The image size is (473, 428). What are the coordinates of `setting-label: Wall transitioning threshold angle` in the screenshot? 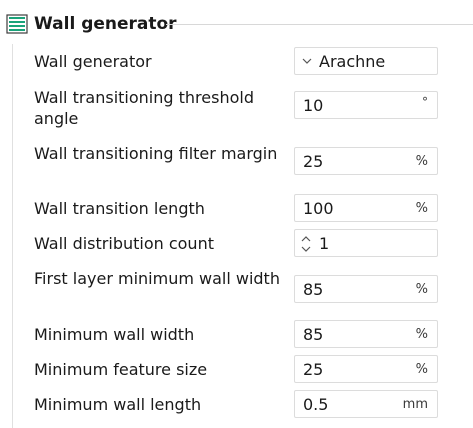 It's located at (144, 108).